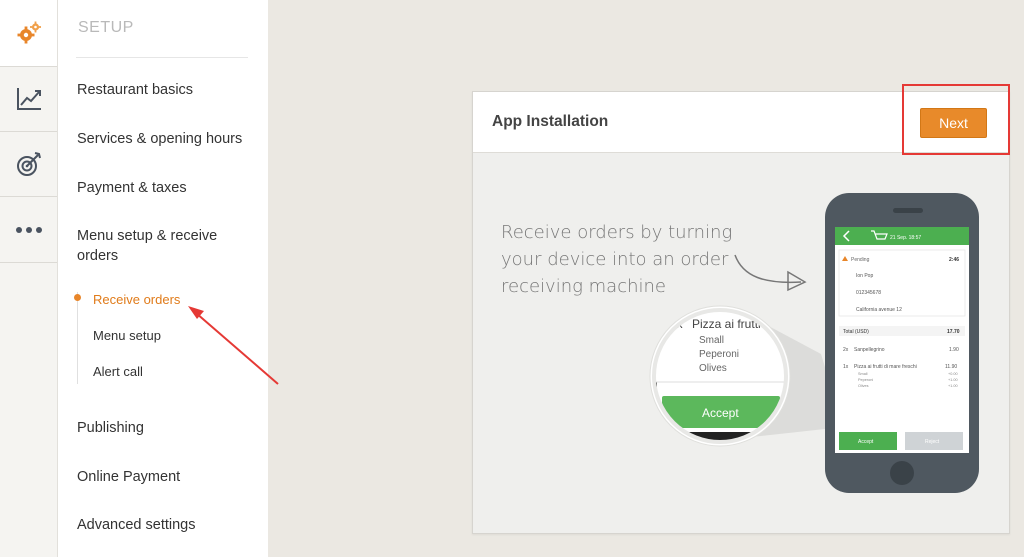  What do you see at coordinates (152, 246) in the screenshot?
I see `nav-menu-setup-receive-orders: Menu setup & receive orders` at bounding box center [152, 246].